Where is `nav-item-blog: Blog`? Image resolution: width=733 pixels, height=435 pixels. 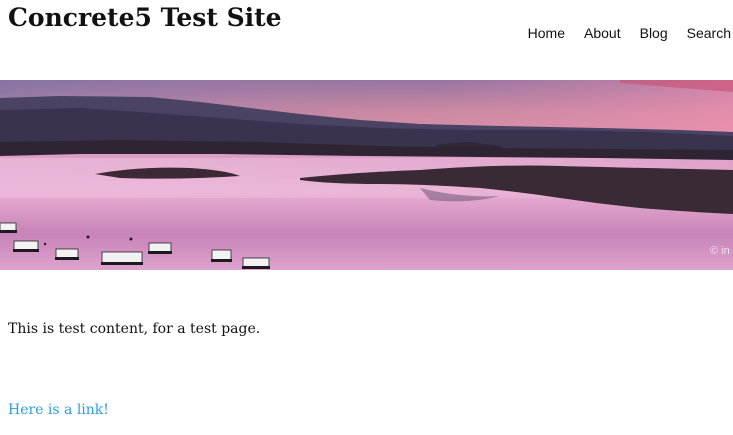 nav-item-blog: Blog is located at coordinates (654, 33).